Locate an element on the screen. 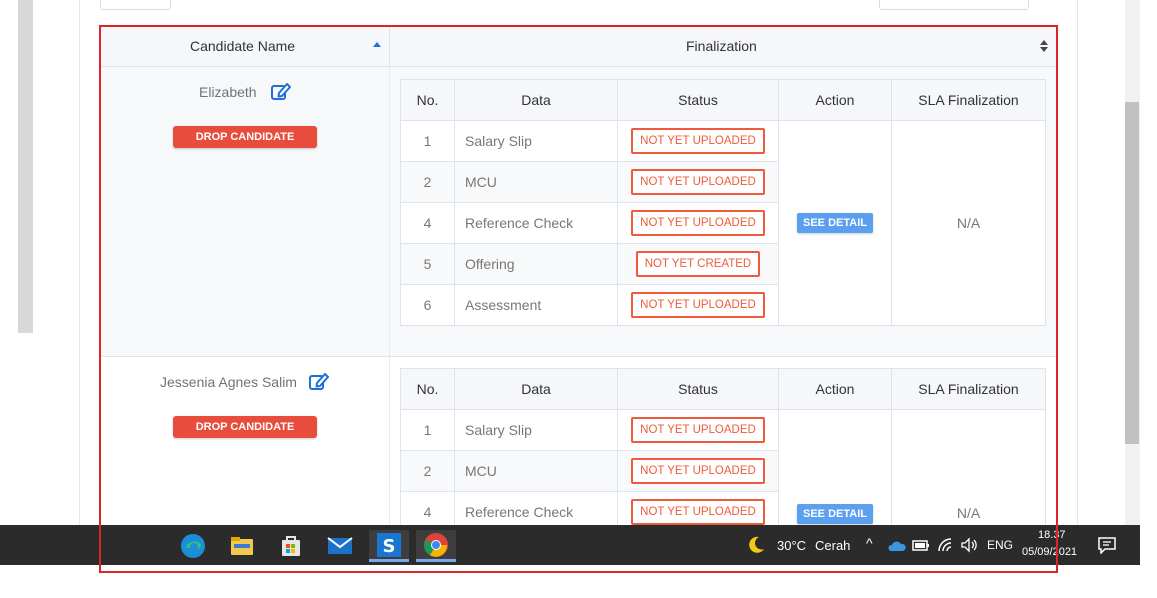 The height and width of the screenshot is (598, 1157). language-indicator: ENG is located at coordinates (1000, 545).